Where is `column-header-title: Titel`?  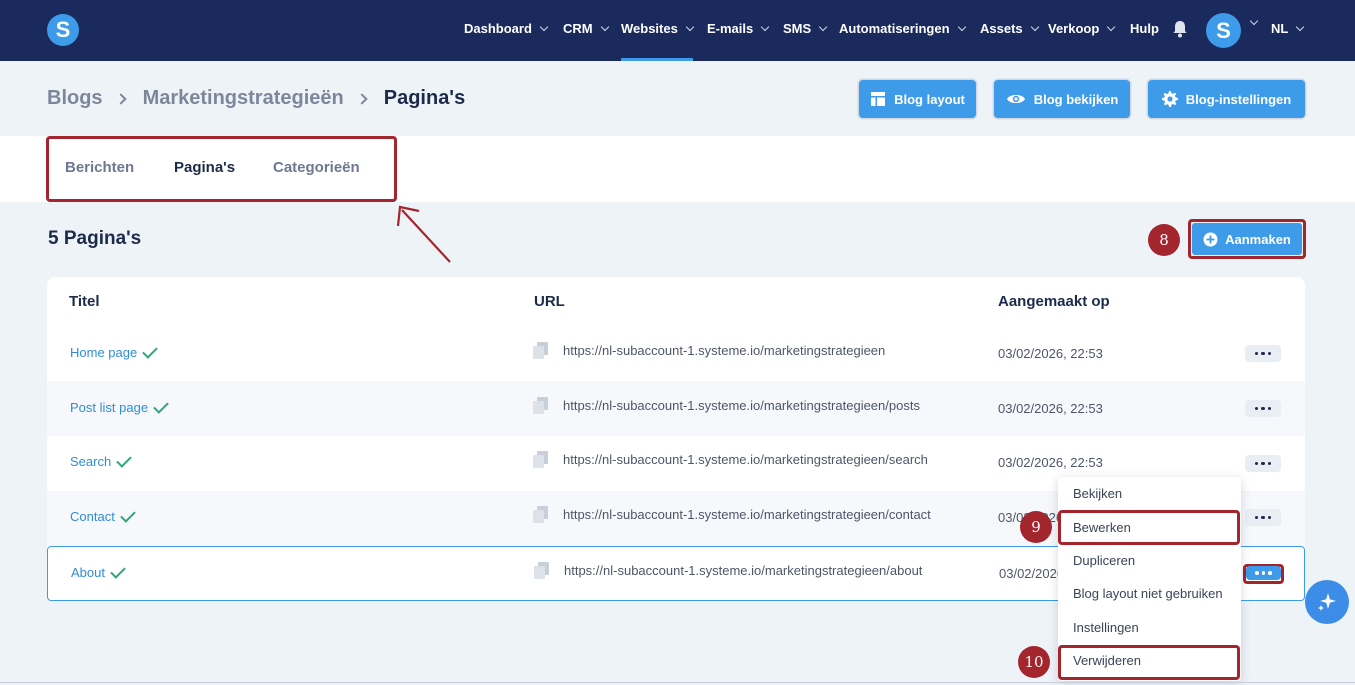
column-header-title: Titel is located at coordinates (84, 301).